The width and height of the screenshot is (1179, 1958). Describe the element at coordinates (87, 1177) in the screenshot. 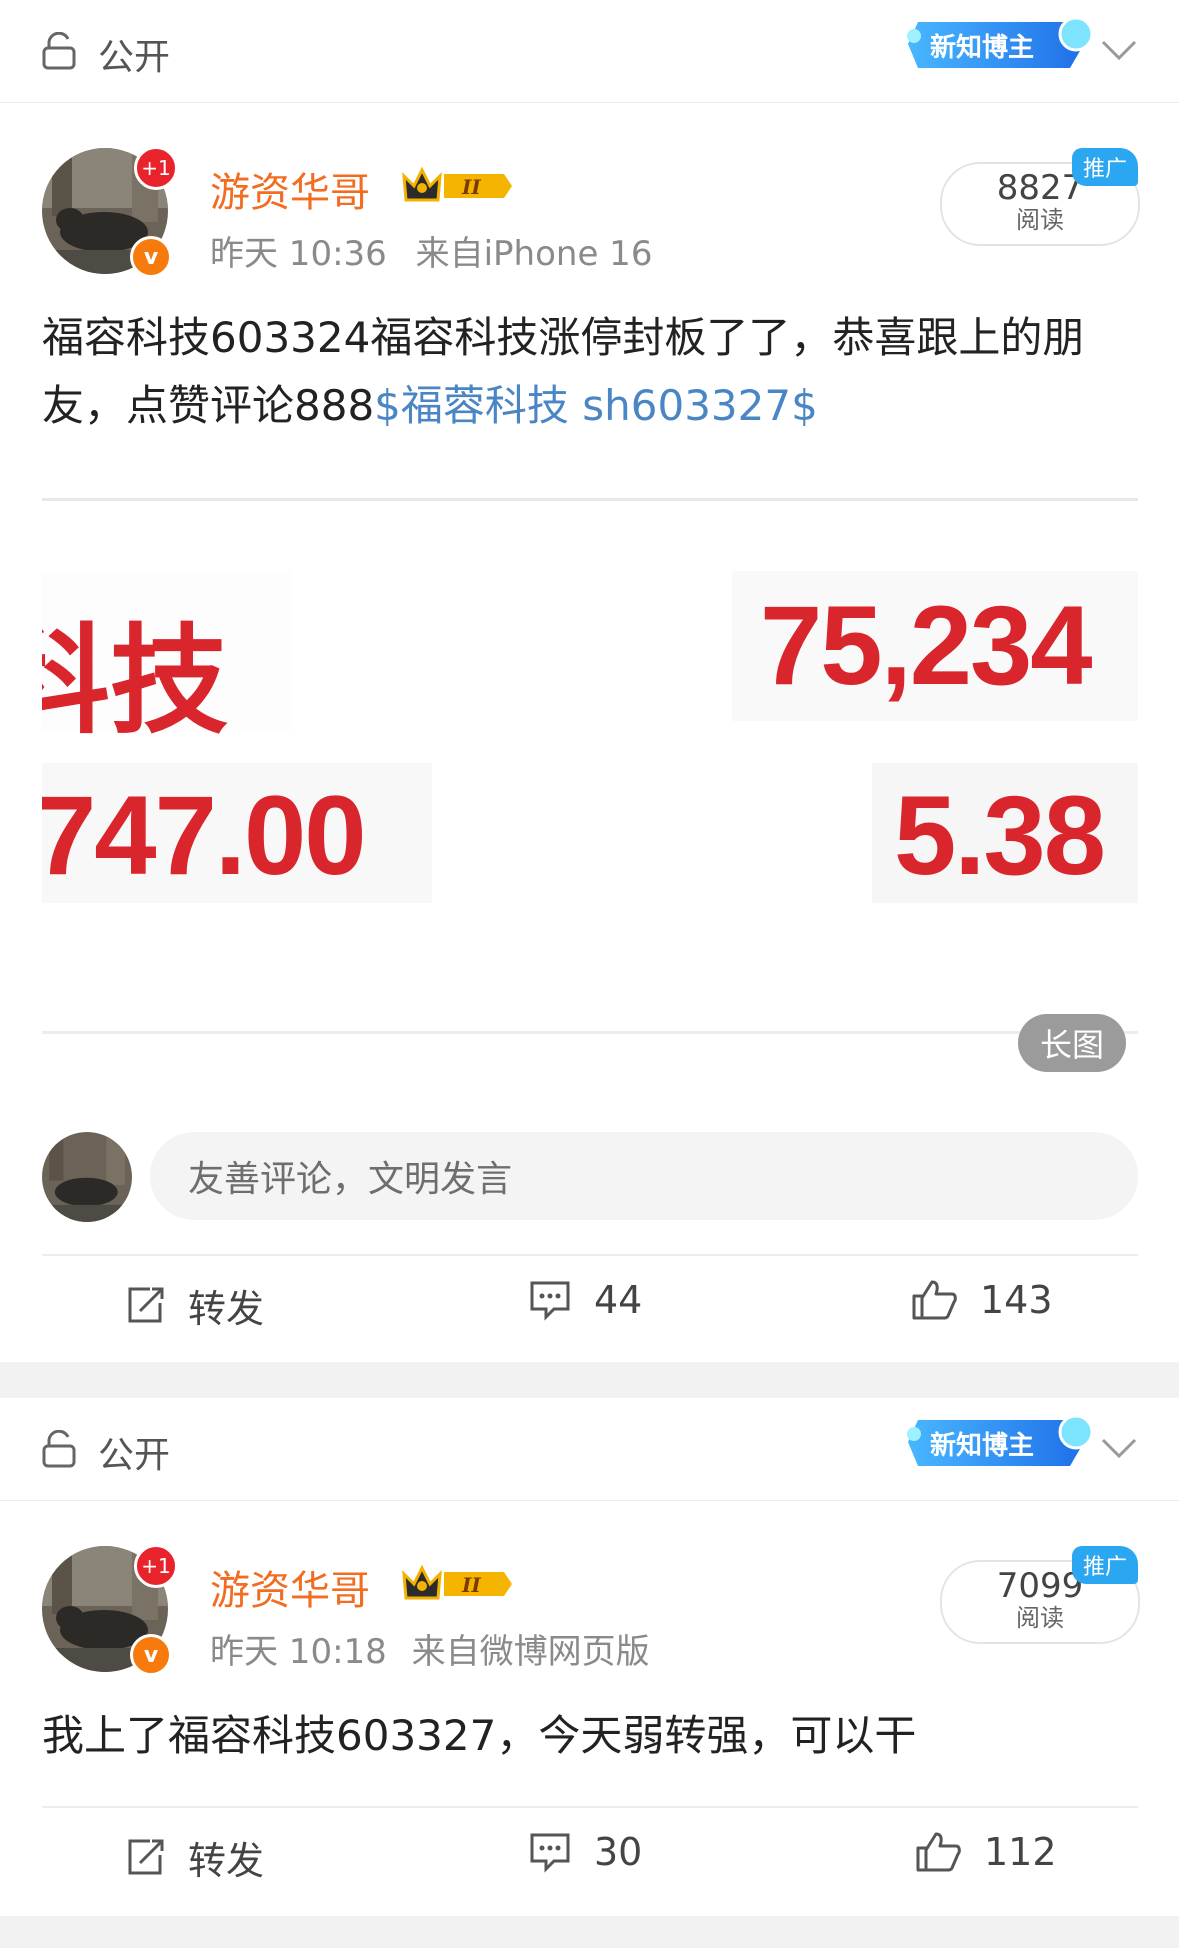

I see `my-avatar` at that location.